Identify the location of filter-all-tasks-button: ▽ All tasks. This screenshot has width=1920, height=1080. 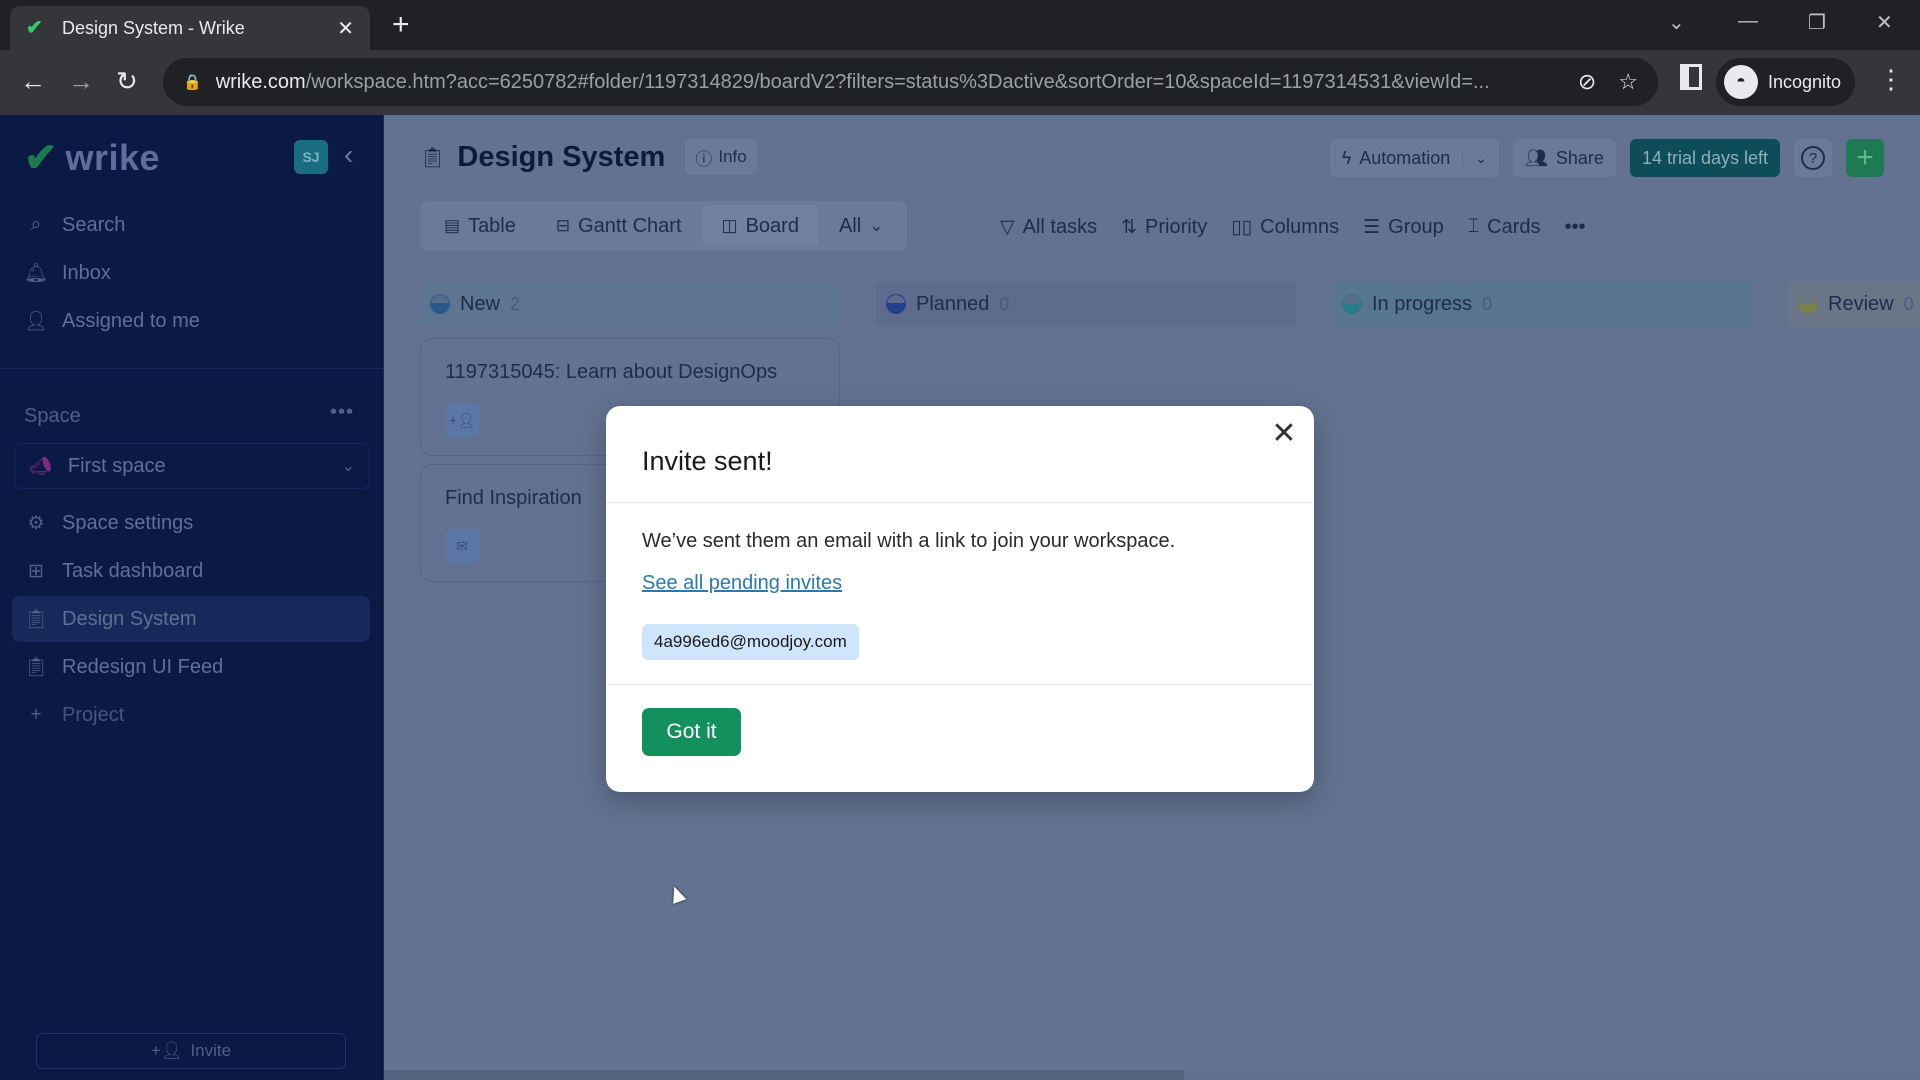
(1048, 227).